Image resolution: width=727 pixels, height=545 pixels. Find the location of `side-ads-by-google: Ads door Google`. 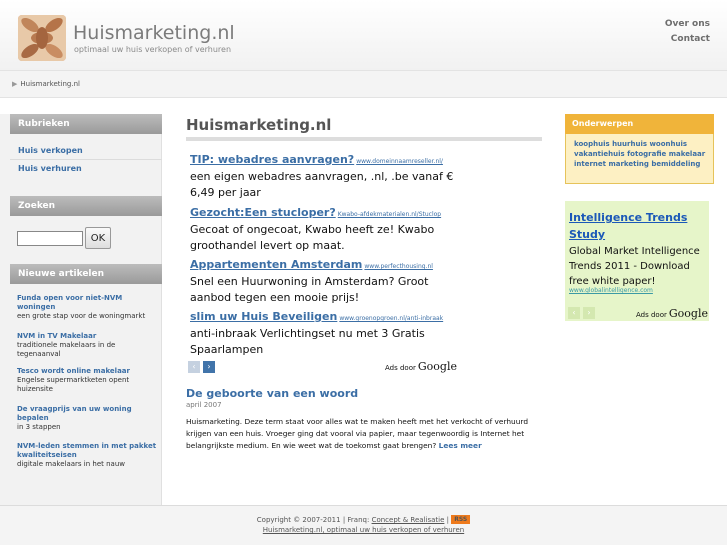

side-ads-by-google: Ads door Google is located at coordinates (672, 313).